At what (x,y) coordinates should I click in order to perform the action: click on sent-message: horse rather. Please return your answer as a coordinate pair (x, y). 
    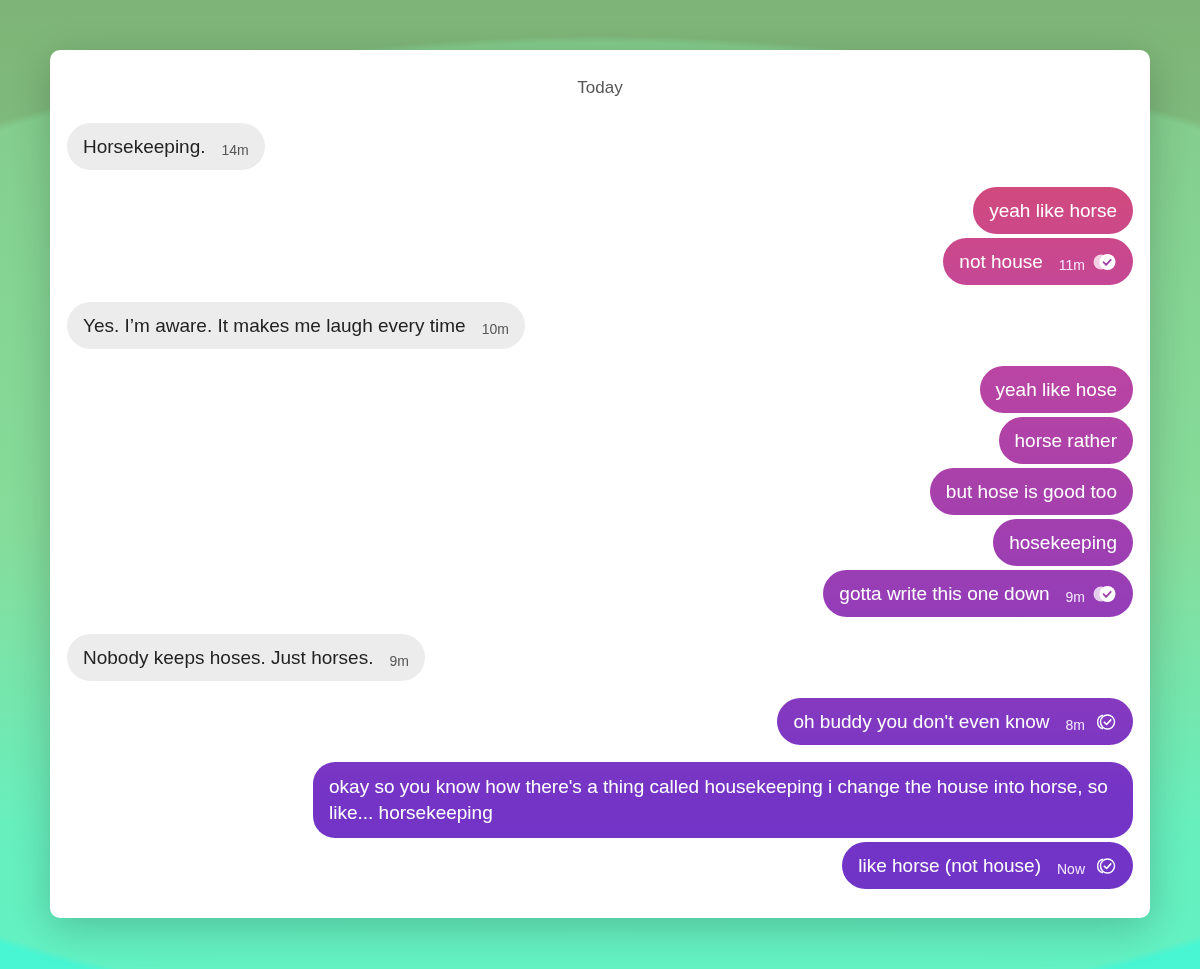
    Looking at the image, I should click on (1065, 440).